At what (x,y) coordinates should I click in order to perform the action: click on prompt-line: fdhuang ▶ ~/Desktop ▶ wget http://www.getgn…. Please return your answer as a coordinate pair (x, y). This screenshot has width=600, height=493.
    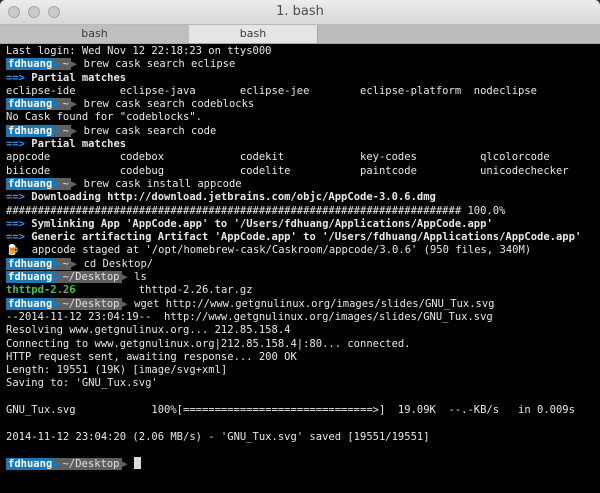
    Looking at the image, I should click on (303, 304).